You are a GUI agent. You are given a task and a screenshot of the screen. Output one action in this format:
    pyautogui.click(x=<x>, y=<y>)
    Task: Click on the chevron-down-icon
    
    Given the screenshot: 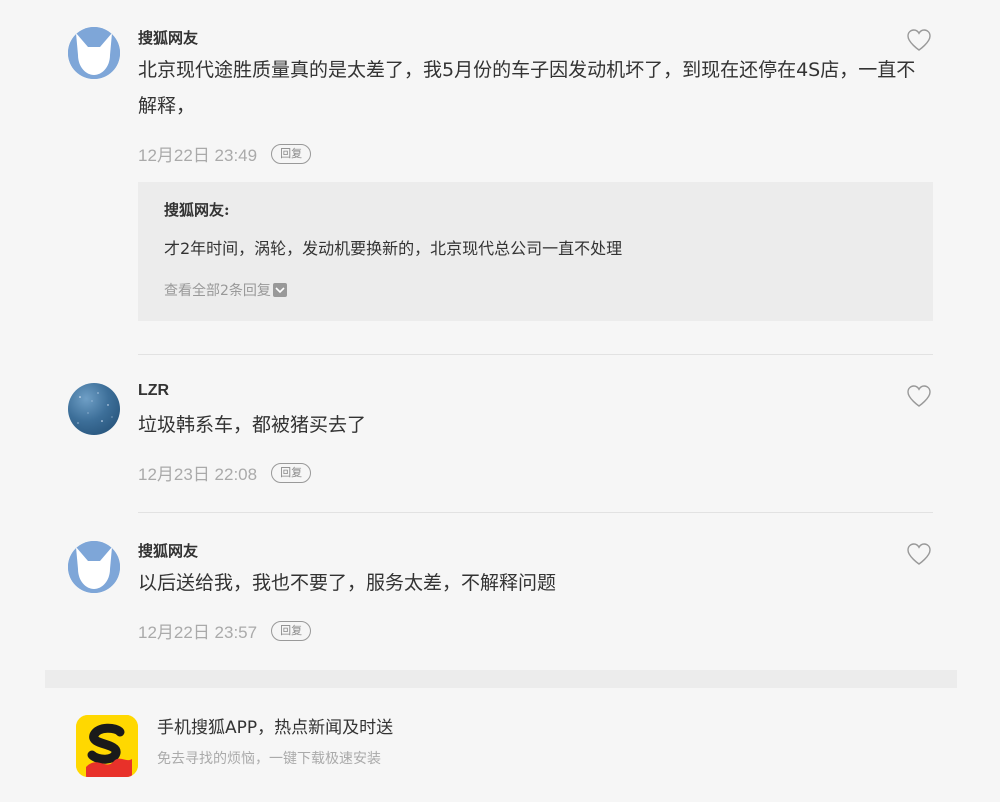 What is the action you would take?
    pyautogui.click(x=279, y=290)
    